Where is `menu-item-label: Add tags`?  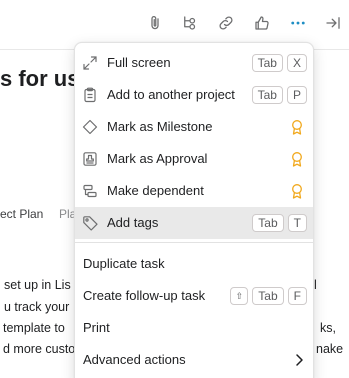
menu-item-label: Add tags is located at coordinates (133, 222).